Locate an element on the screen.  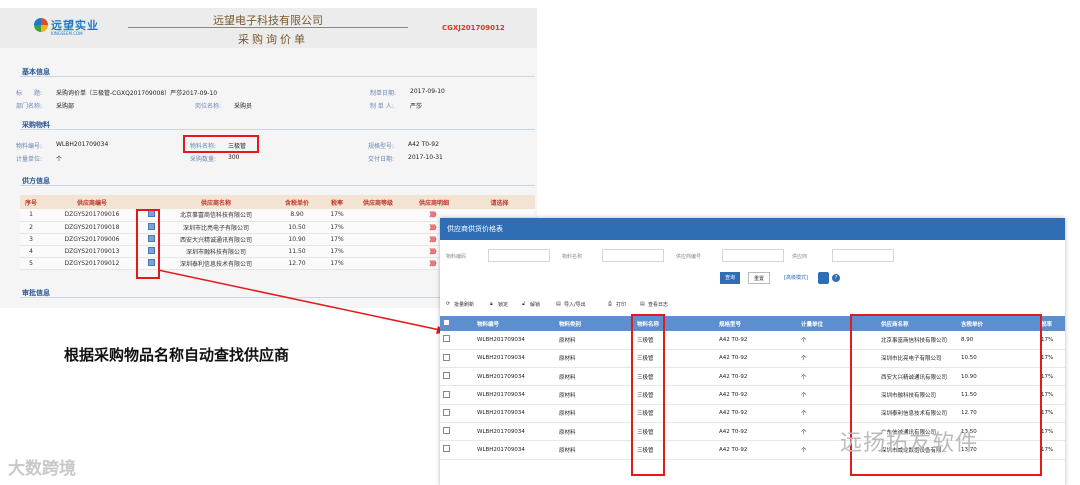
lock-icon: 🔒︎ is located at coordinates (491, 304).